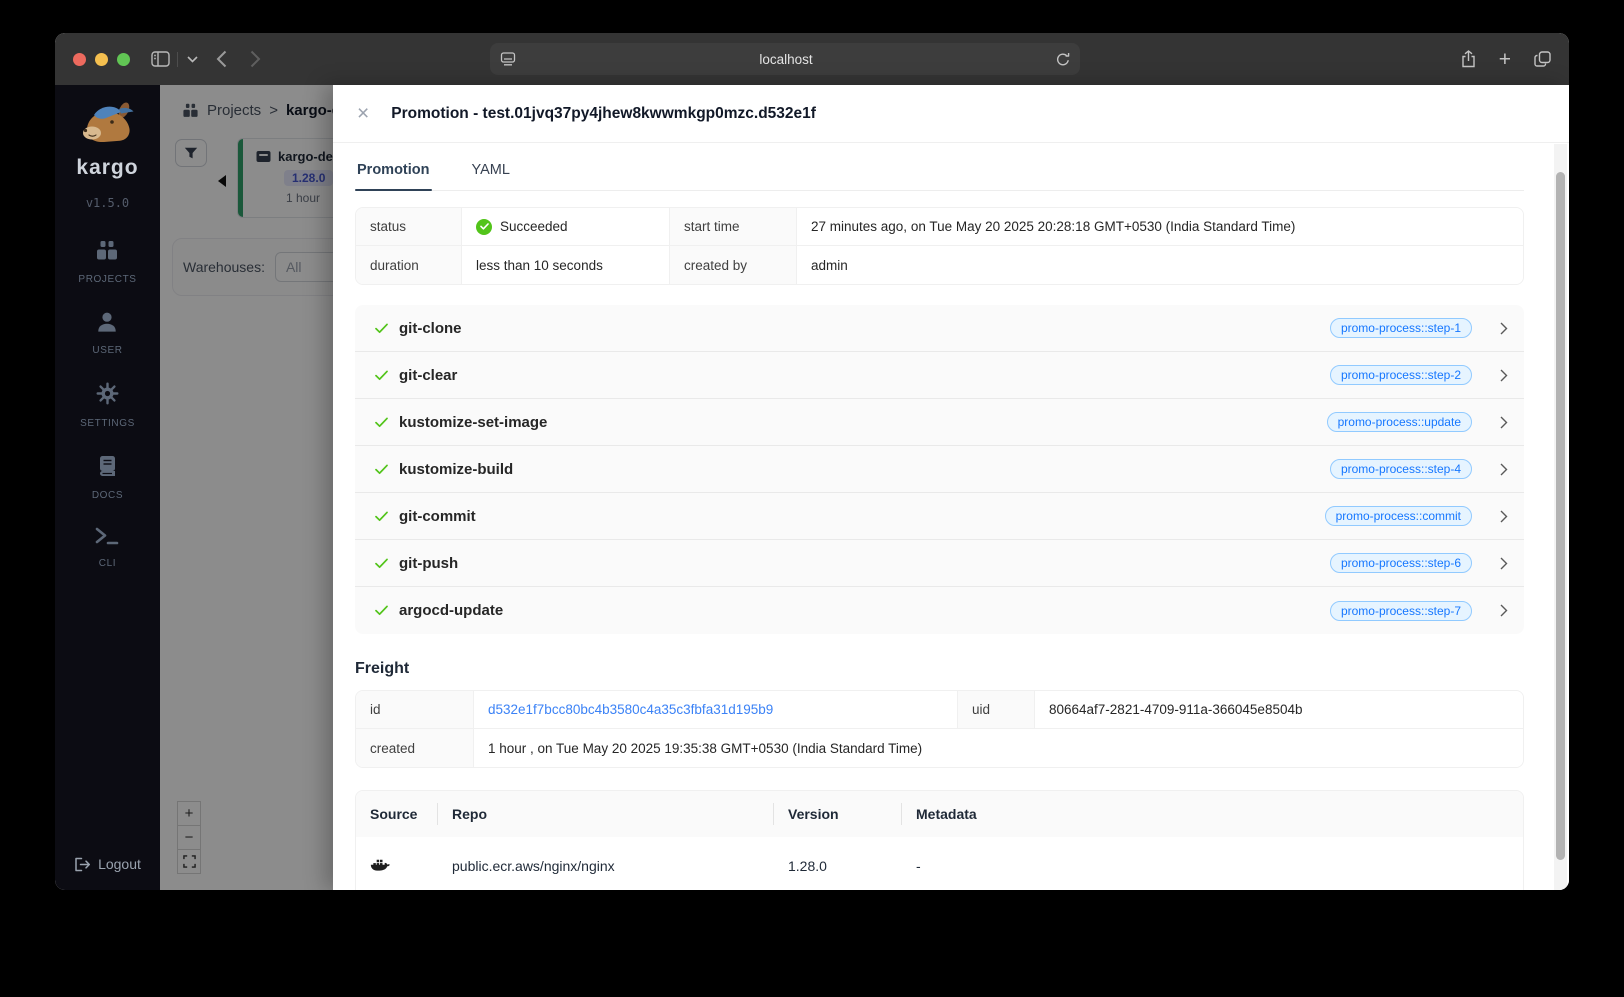 The image size is (1624, 997). I want to click on source-repo: public.ecr.aws/nginx/nginx, so click(533, 866).